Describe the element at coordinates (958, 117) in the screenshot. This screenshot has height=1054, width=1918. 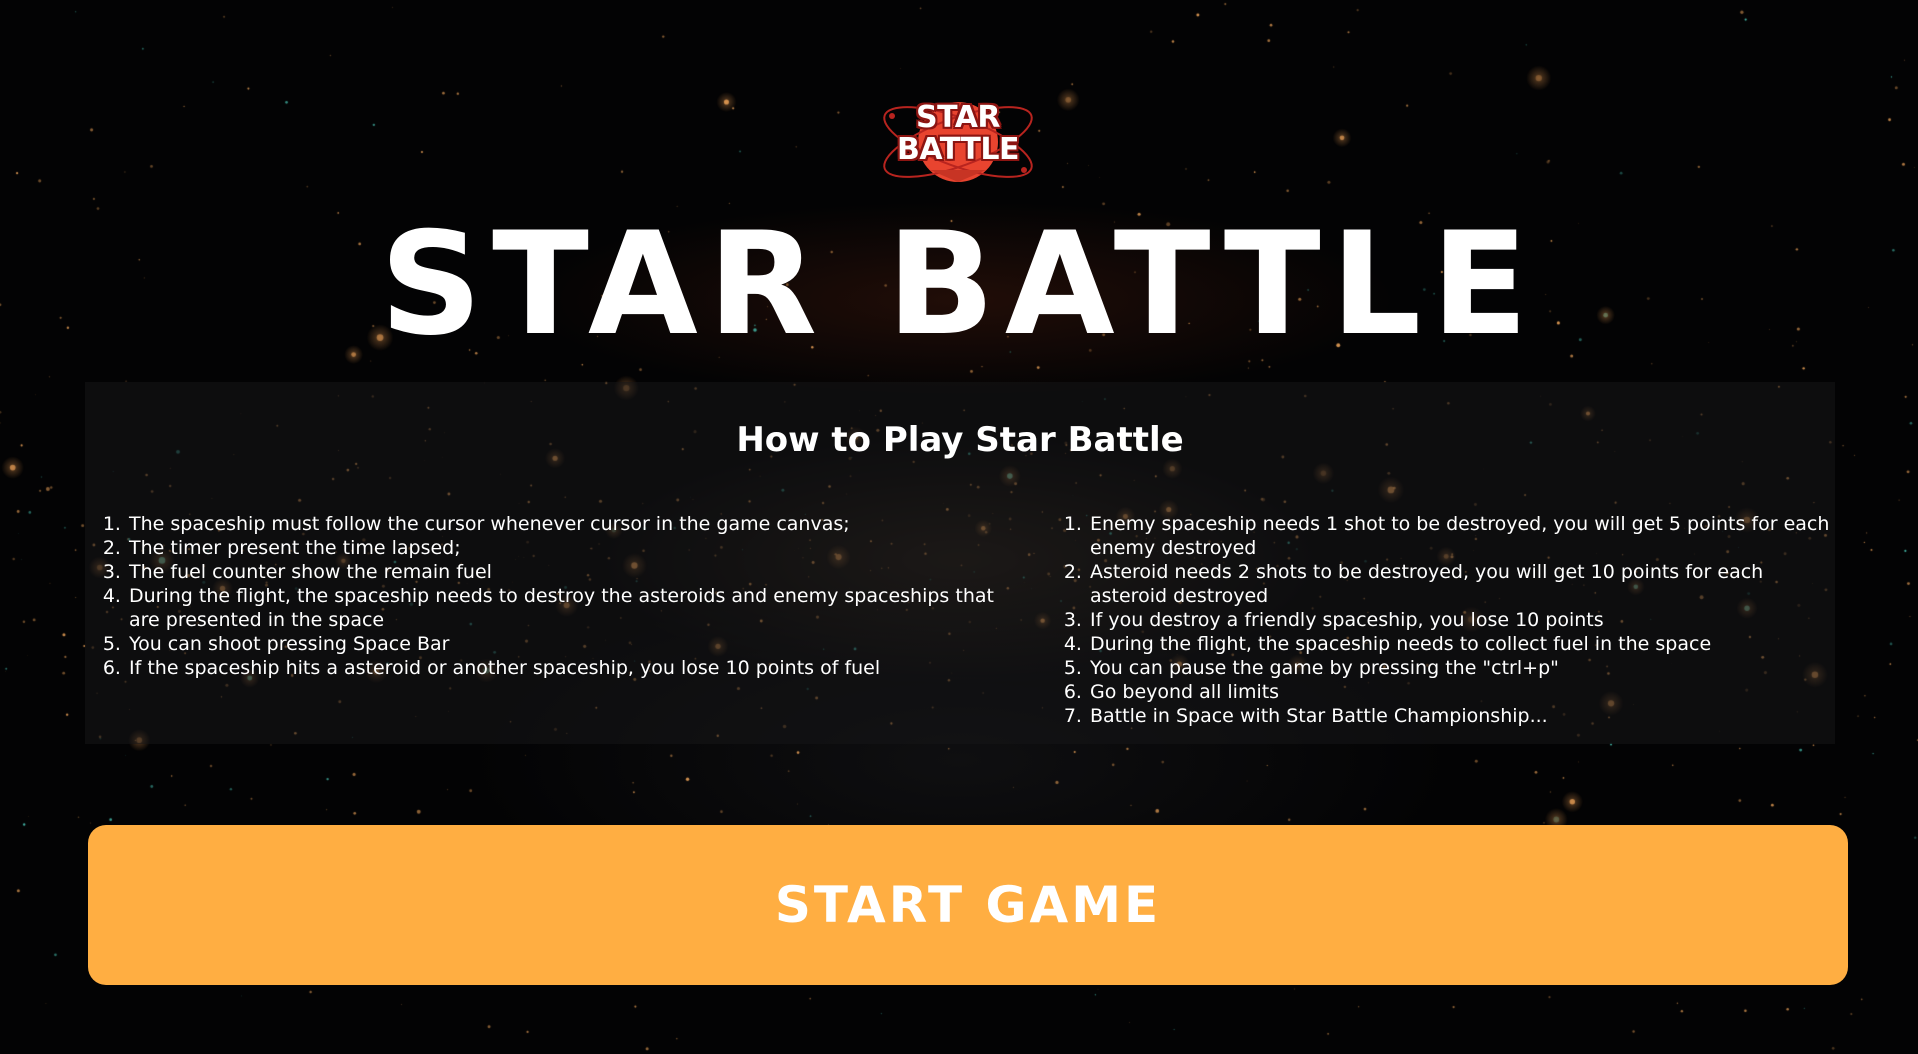
I see `logo-text-star: STAR` at that location.